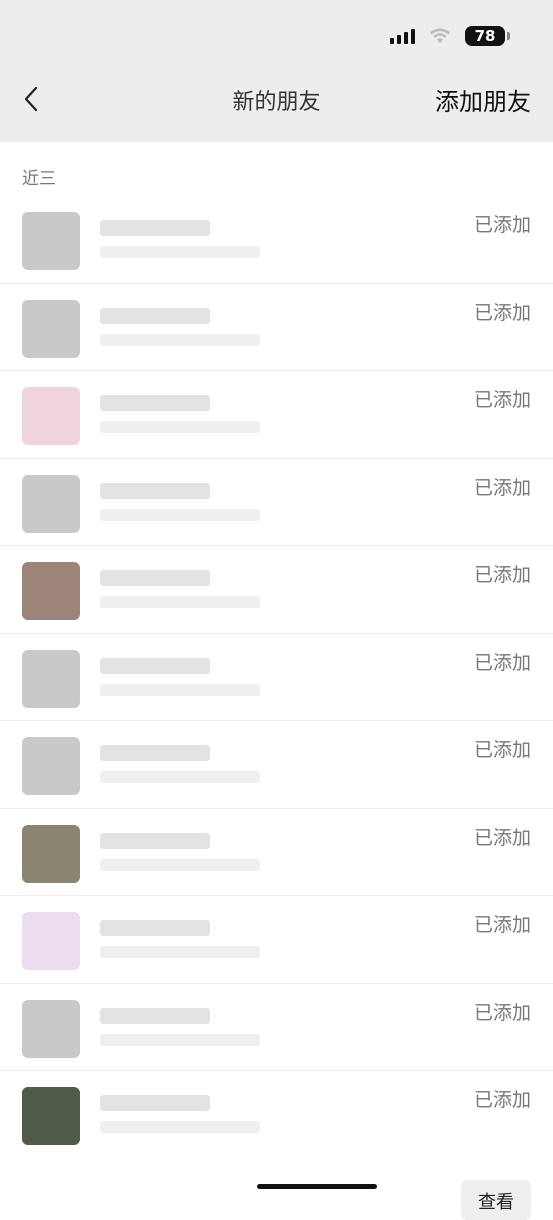  What do you see at coordinates (485, 36) in the screenshot?
I see `battery-level: 78` at bounding box center [485, 36].